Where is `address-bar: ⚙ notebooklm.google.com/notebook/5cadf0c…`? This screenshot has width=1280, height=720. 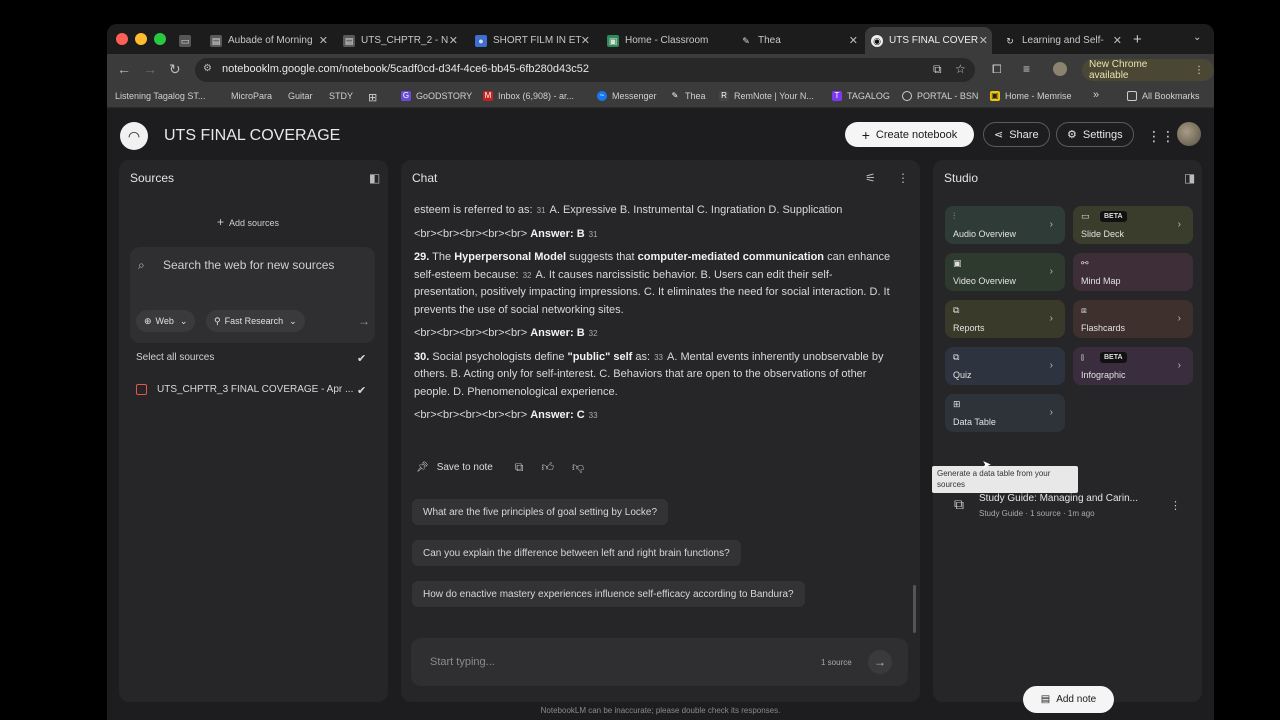
address-bar: ⚙ notebooklm.google.com/notebook/5cadf0c… is located at coordinates (585, 70).